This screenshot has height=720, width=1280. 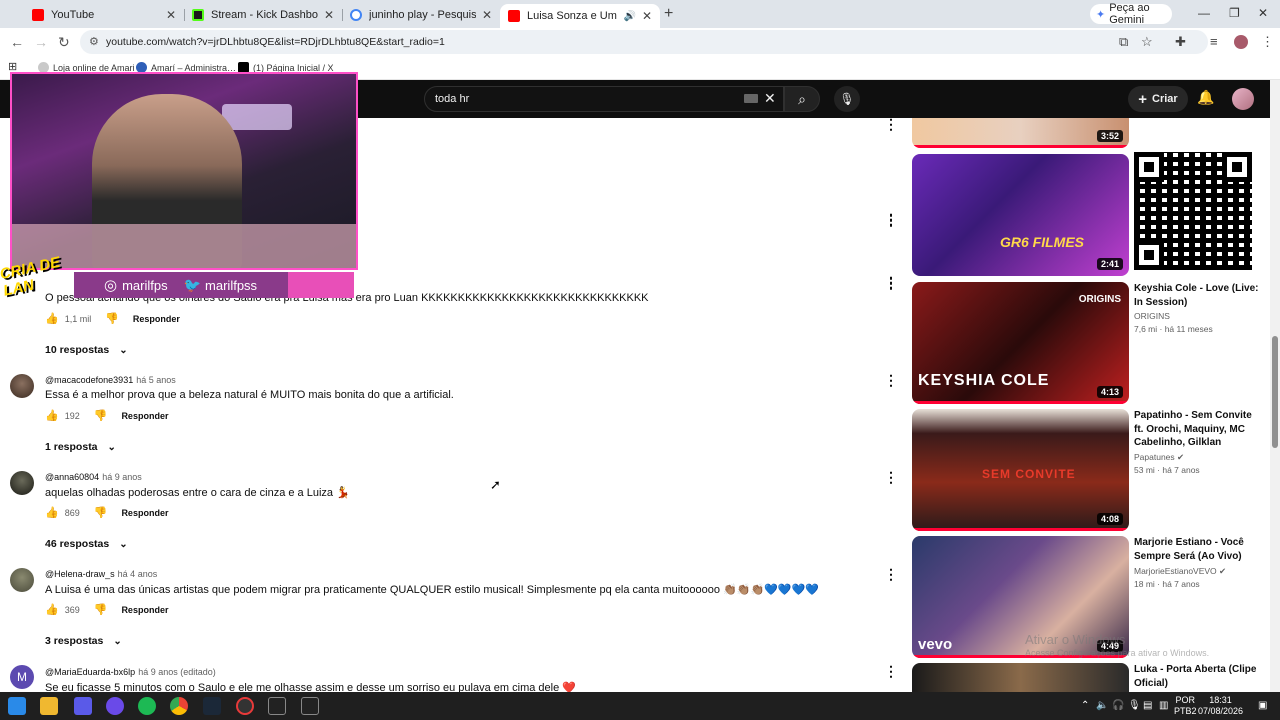 I want to click on comment-author: @anna60804, so click(x=72, y=477).